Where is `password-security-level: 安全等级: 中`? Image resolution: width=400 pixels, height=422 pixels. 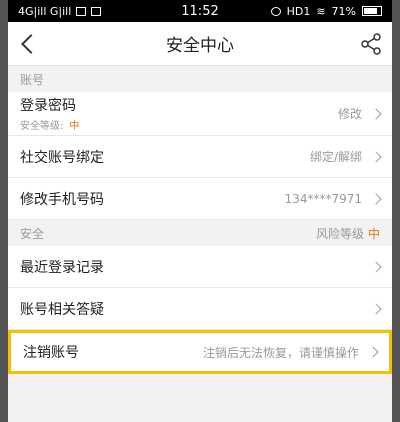
password-security-level: 安全等级: 中 is located at coordinates (49, 124).